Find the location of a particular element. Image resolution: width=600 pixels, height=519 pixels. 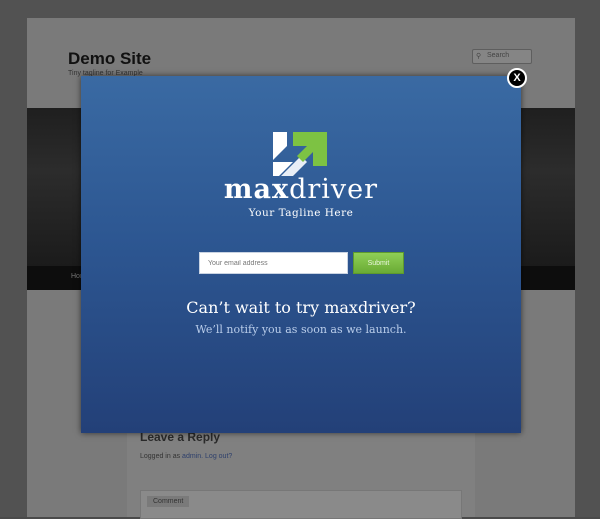

brand-bold: max is located at coordinates (256, 189).